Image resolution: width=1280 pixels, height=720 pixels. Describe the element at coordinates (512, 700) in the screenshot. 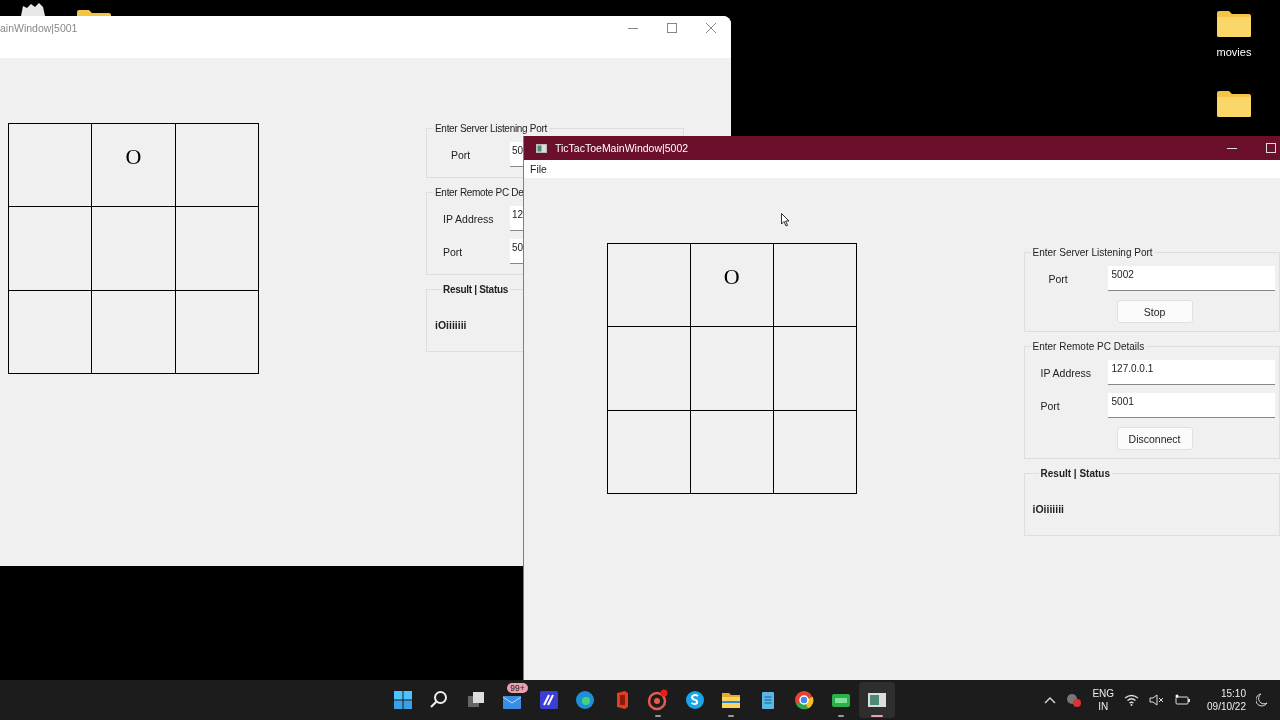

I see `taskbar-button: 99+` at that location.